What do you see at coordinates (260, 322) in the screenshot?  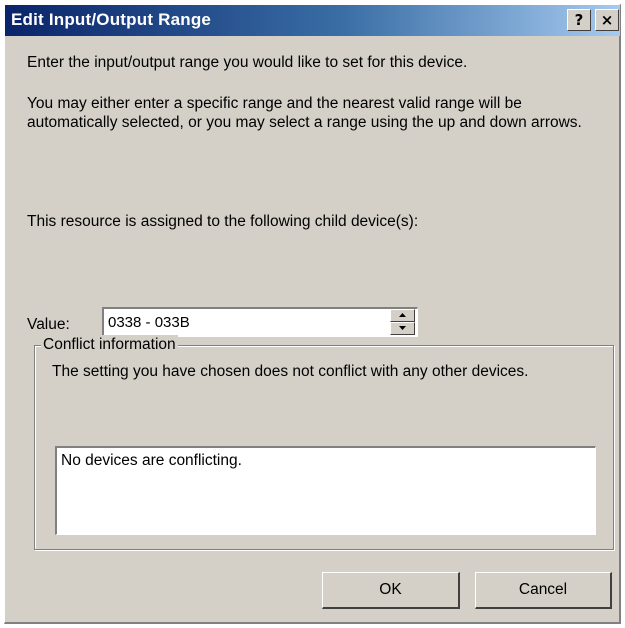 I see `value-spinbox: 0338 - 033B` at bounding box center [260, 322].